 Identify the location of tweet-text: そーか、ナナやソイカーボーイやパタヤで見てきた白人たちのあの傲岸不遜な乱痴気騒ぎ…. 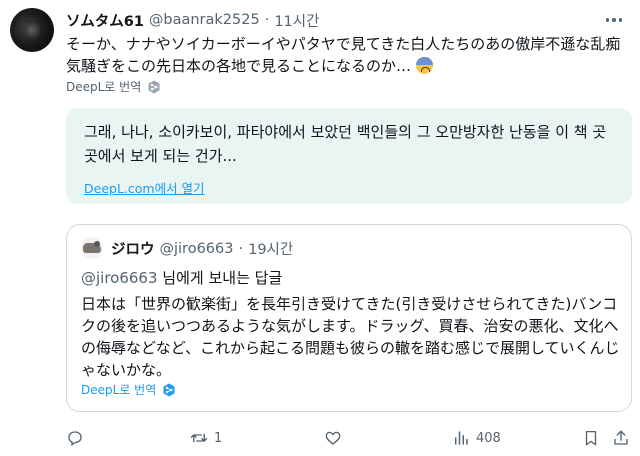
(349, 55).